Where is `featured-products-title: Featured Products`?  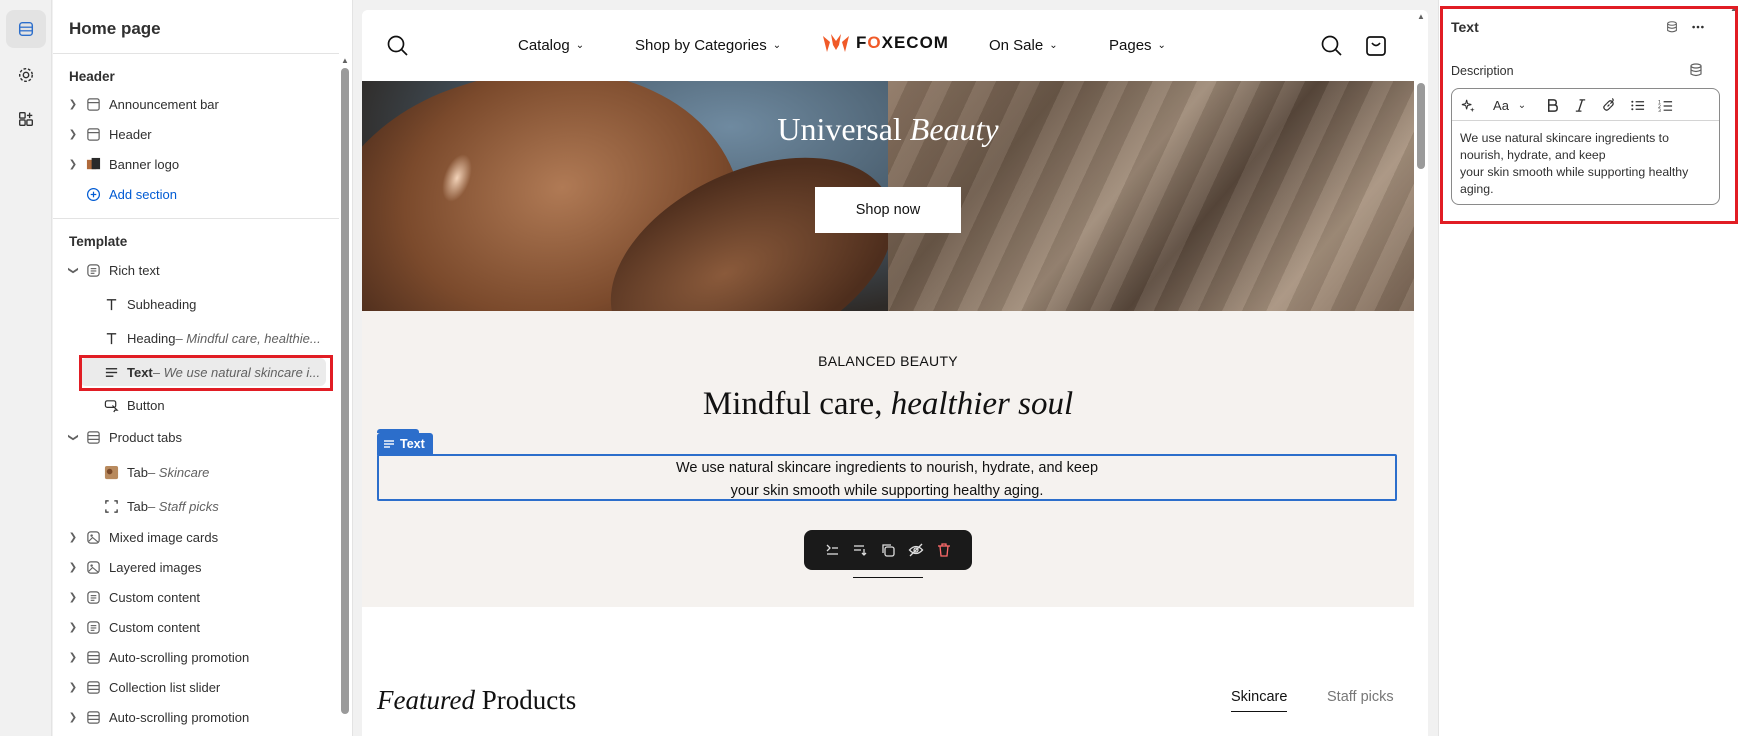 featured-products-title: Featured Products is located at coordinates (477, 700).